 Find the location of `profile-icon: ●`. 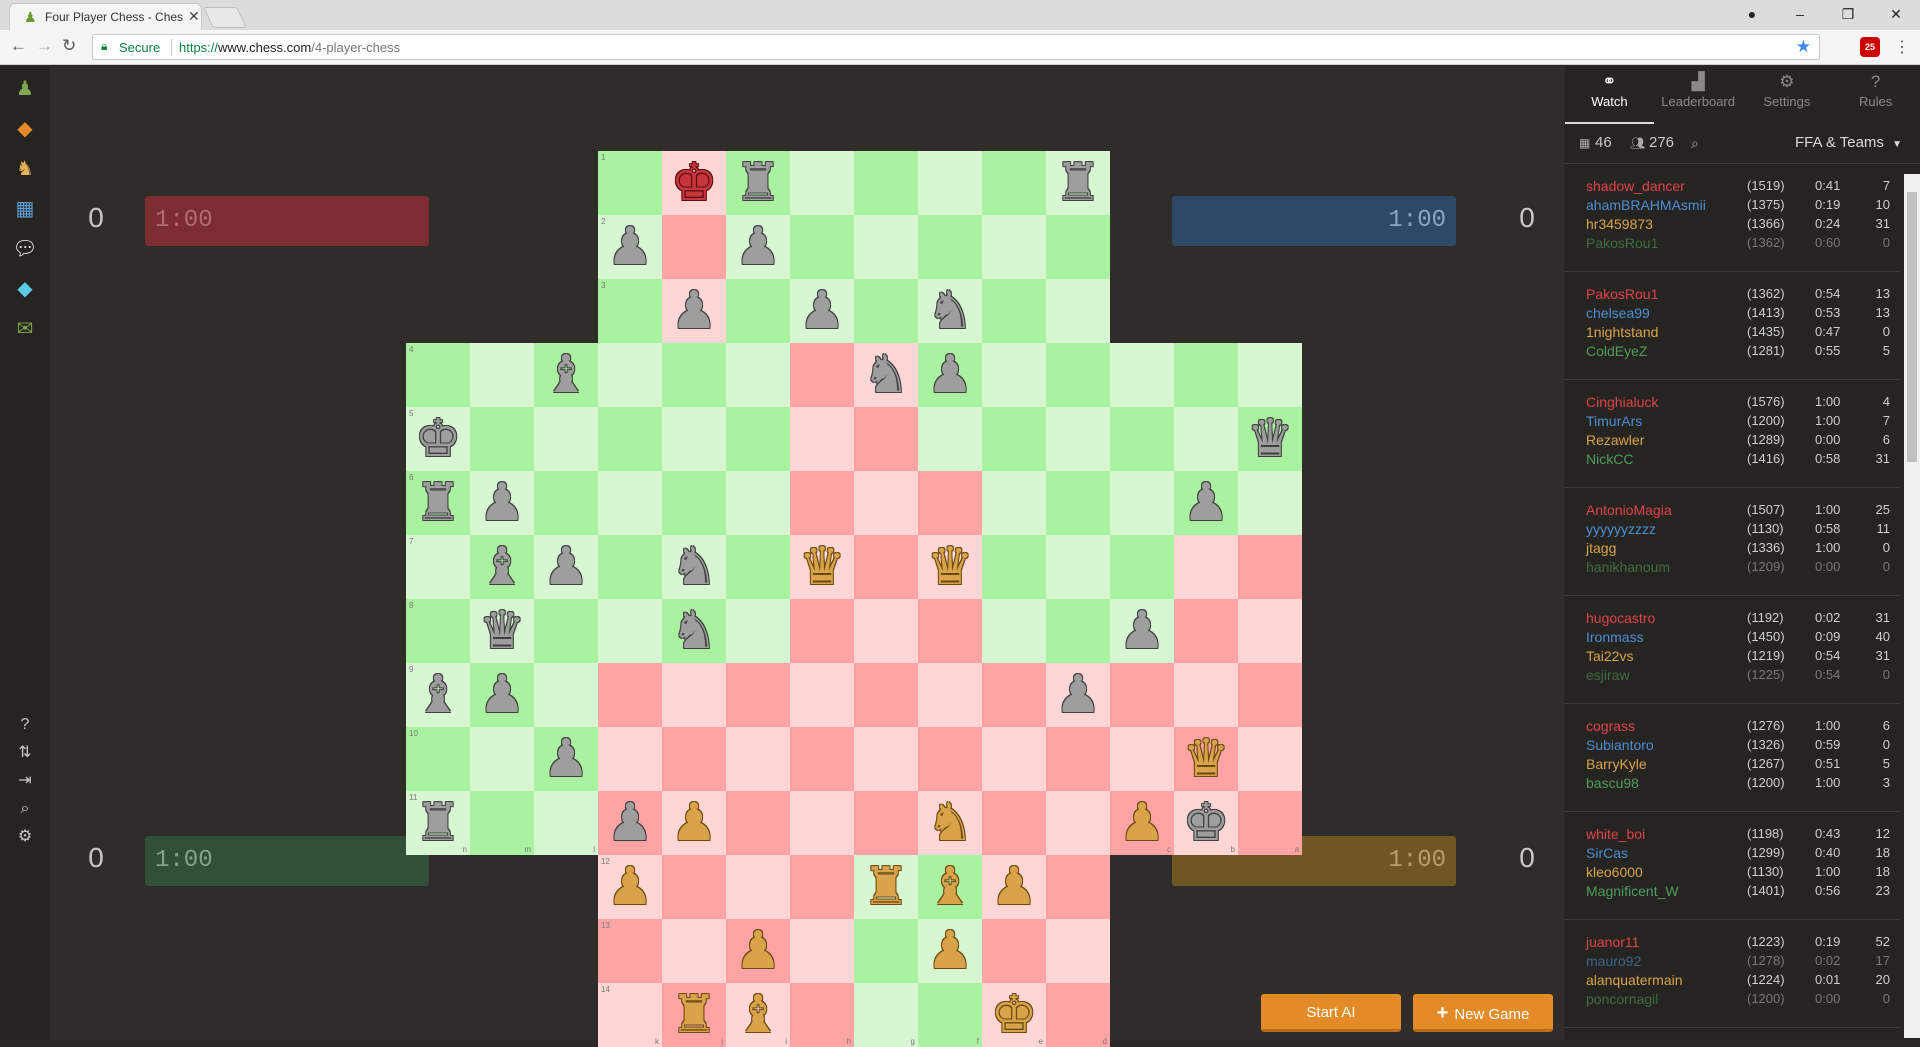

profile-icon: ● is located at coordinates (1752, 15).